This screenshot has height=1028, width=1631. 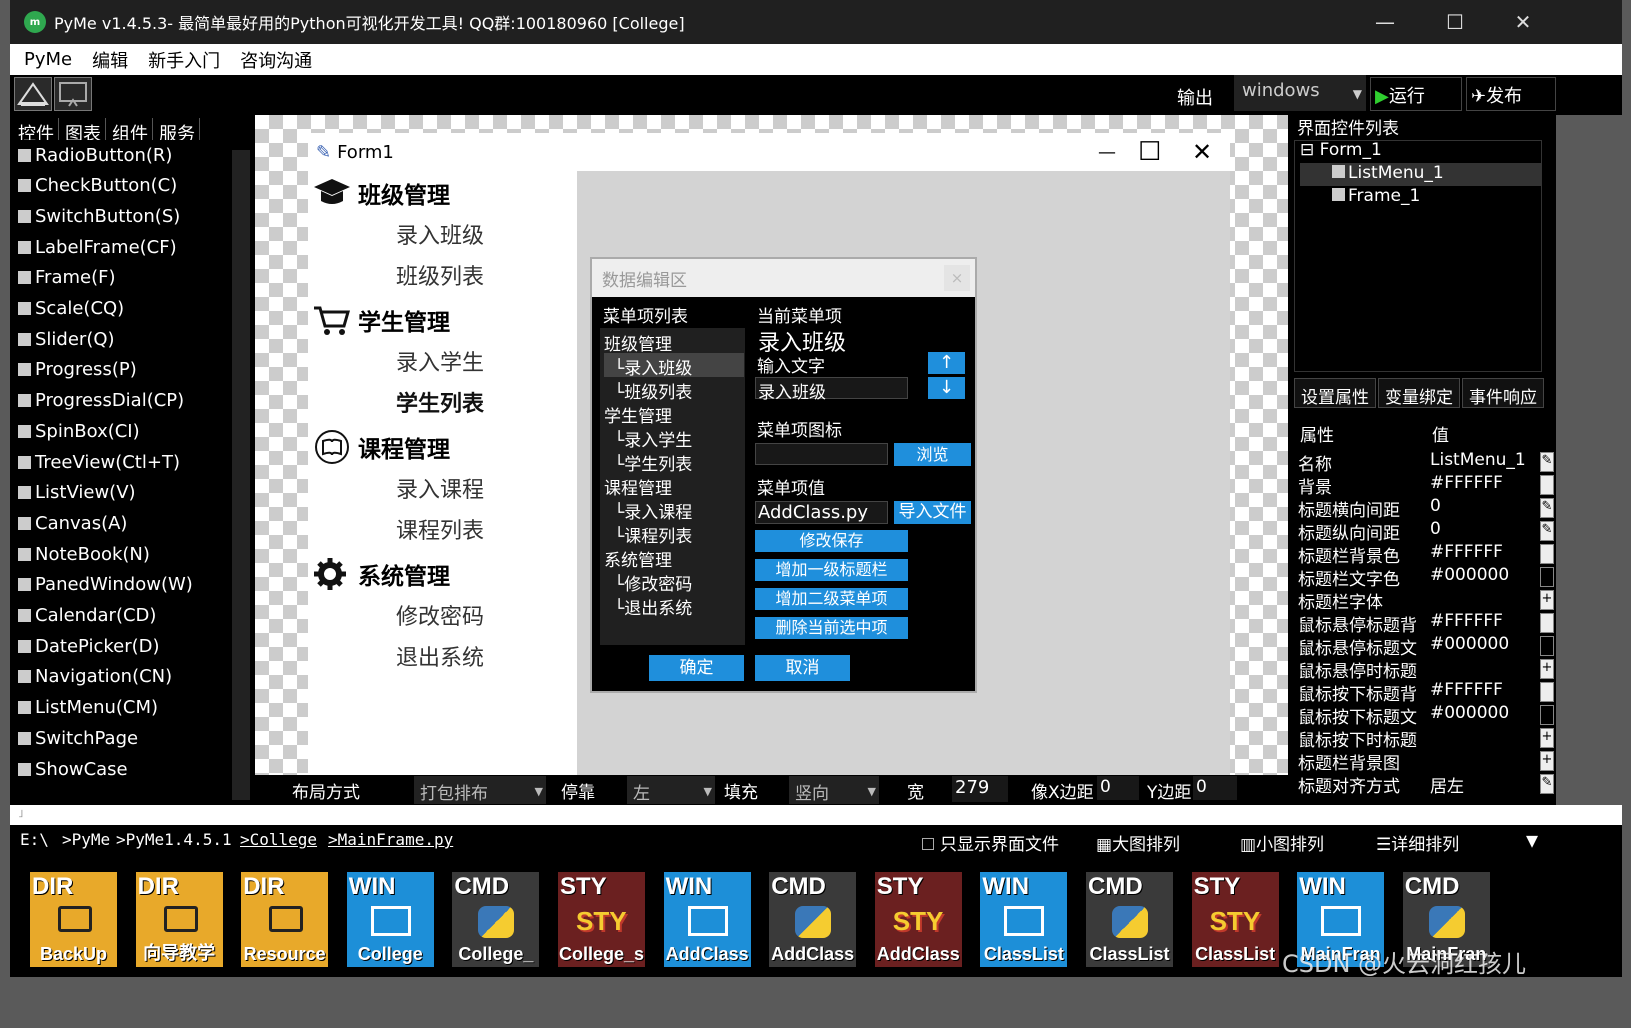 I want to click on file-icon: WIN AddClass, so click(x=707, y=919).